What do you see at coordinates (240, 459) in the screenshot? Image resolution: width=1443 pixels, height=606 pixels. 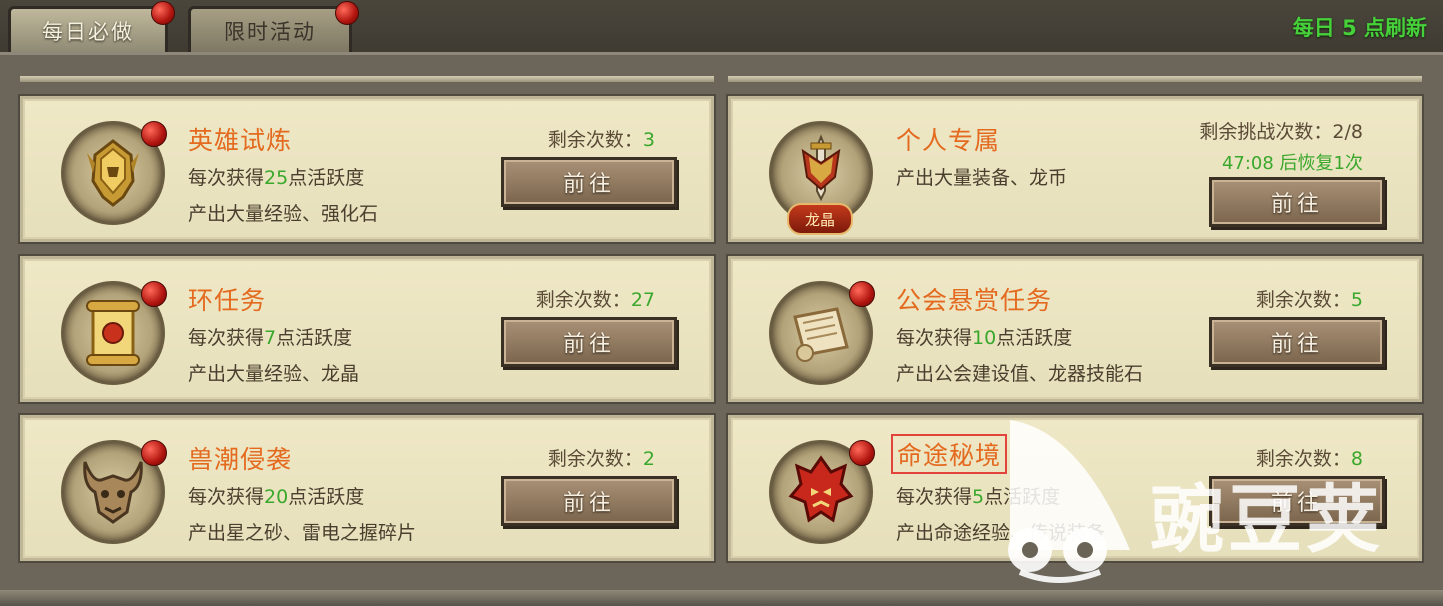 I see `activity-title: 兽潮侵袭` at bounding box center [240, 459].